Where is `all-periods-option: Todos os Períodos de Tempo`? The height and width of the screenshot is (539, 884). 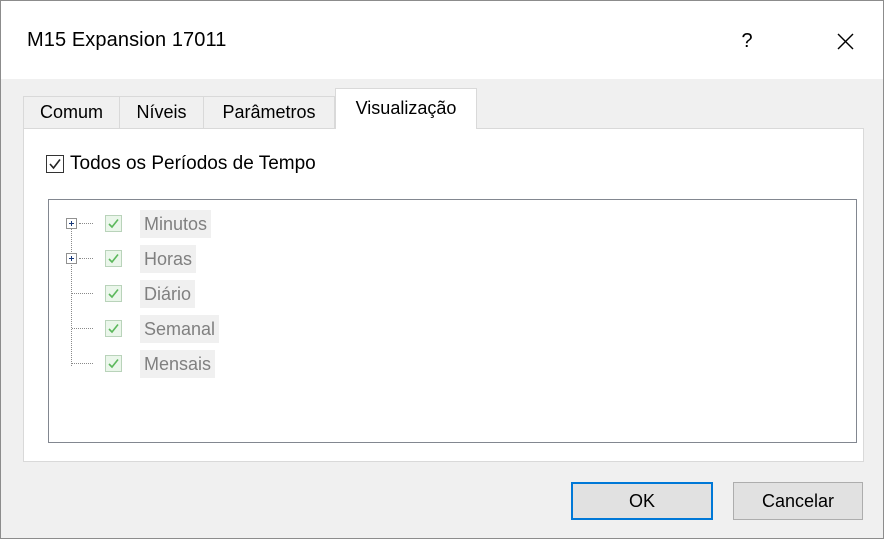 all-periods-option: Todos os Períodos de Tempo is located at coordinates (181, 164).